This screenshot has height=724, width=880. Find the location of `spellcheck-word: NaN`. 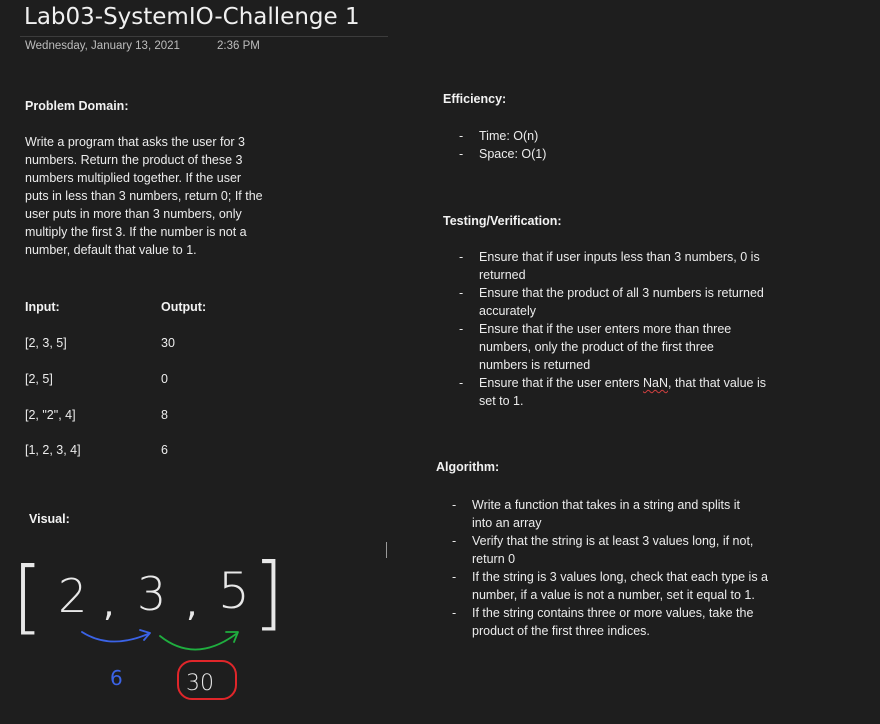

spellcheck-word: NaN is located at coordinates (655, 383).